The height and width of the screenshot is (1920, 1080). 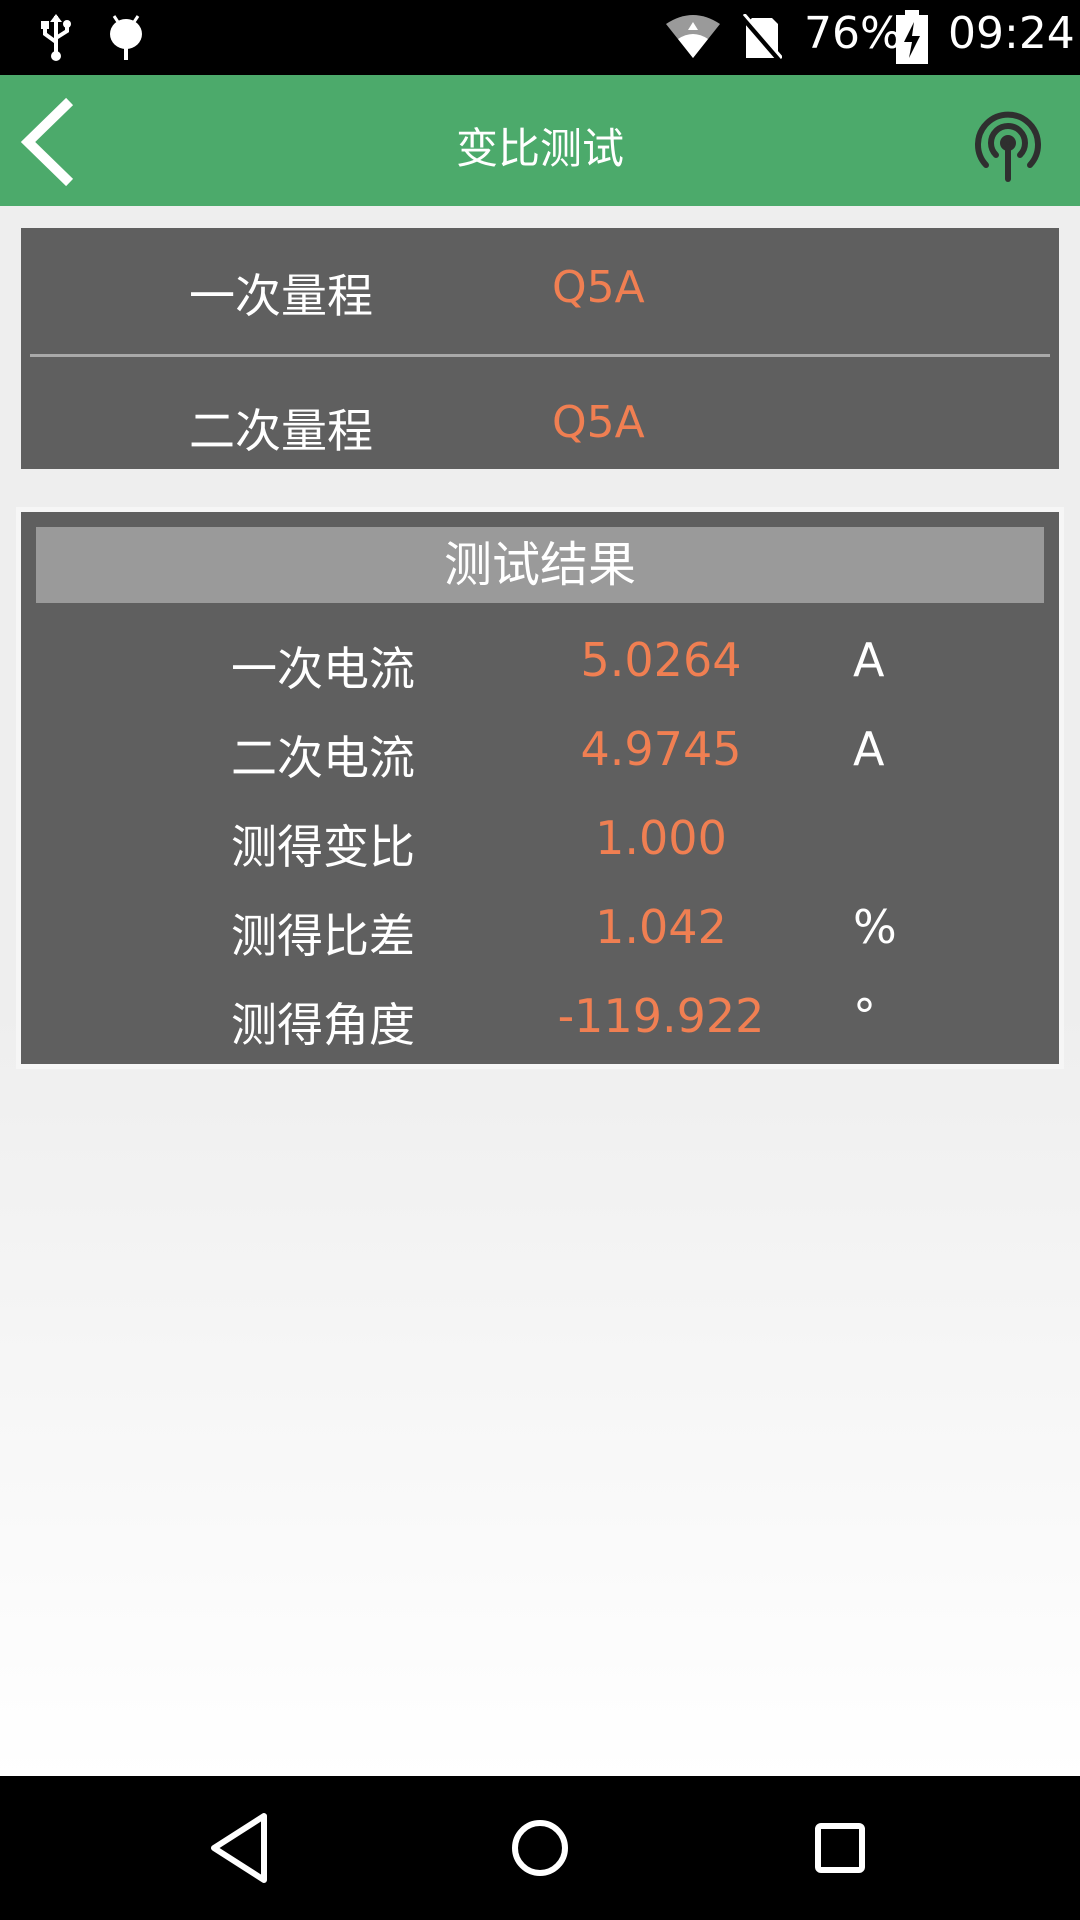 What do you see at coordinates (323, 847) in the screenshot?
I see `result-label: 测得变比` at bounding box center [323, 847].